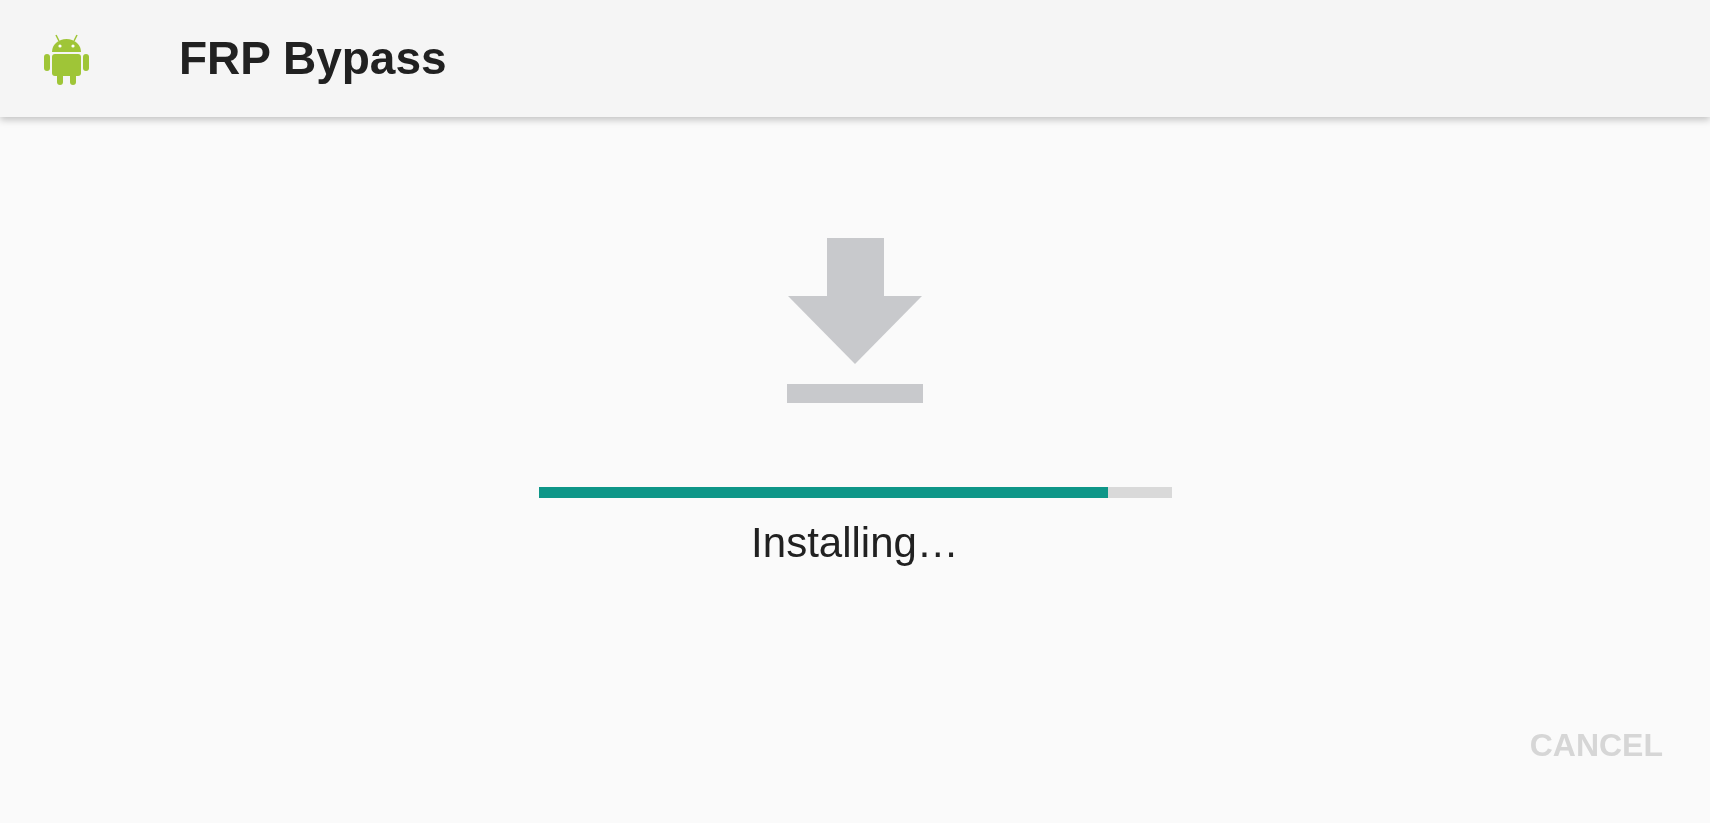  What do you see at coordinates (855, 320) in the screenshot?
I see `download-icon` at bounding box center [855, 320].